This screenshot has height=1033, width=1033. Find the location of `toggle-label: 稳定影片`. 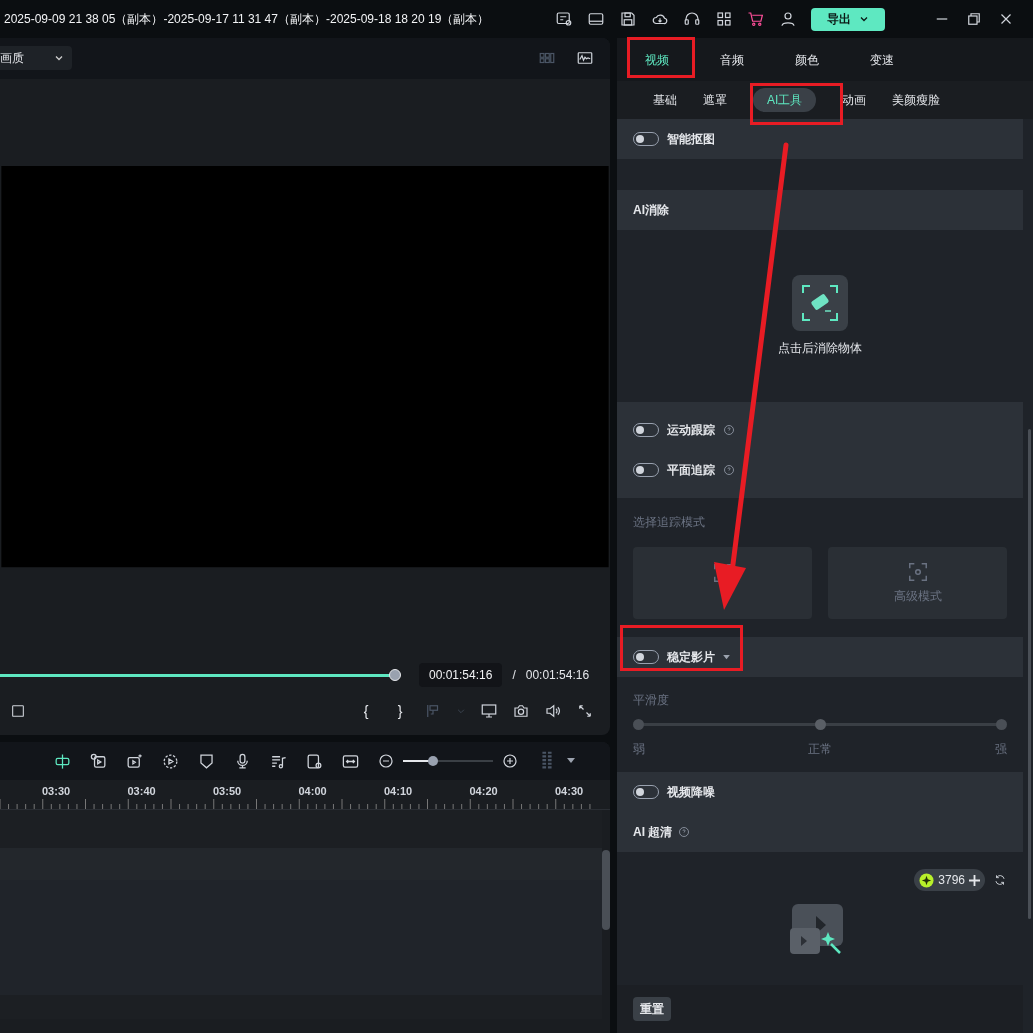

toggle-label: 稳定影片 is located at coordinates (691, 657).